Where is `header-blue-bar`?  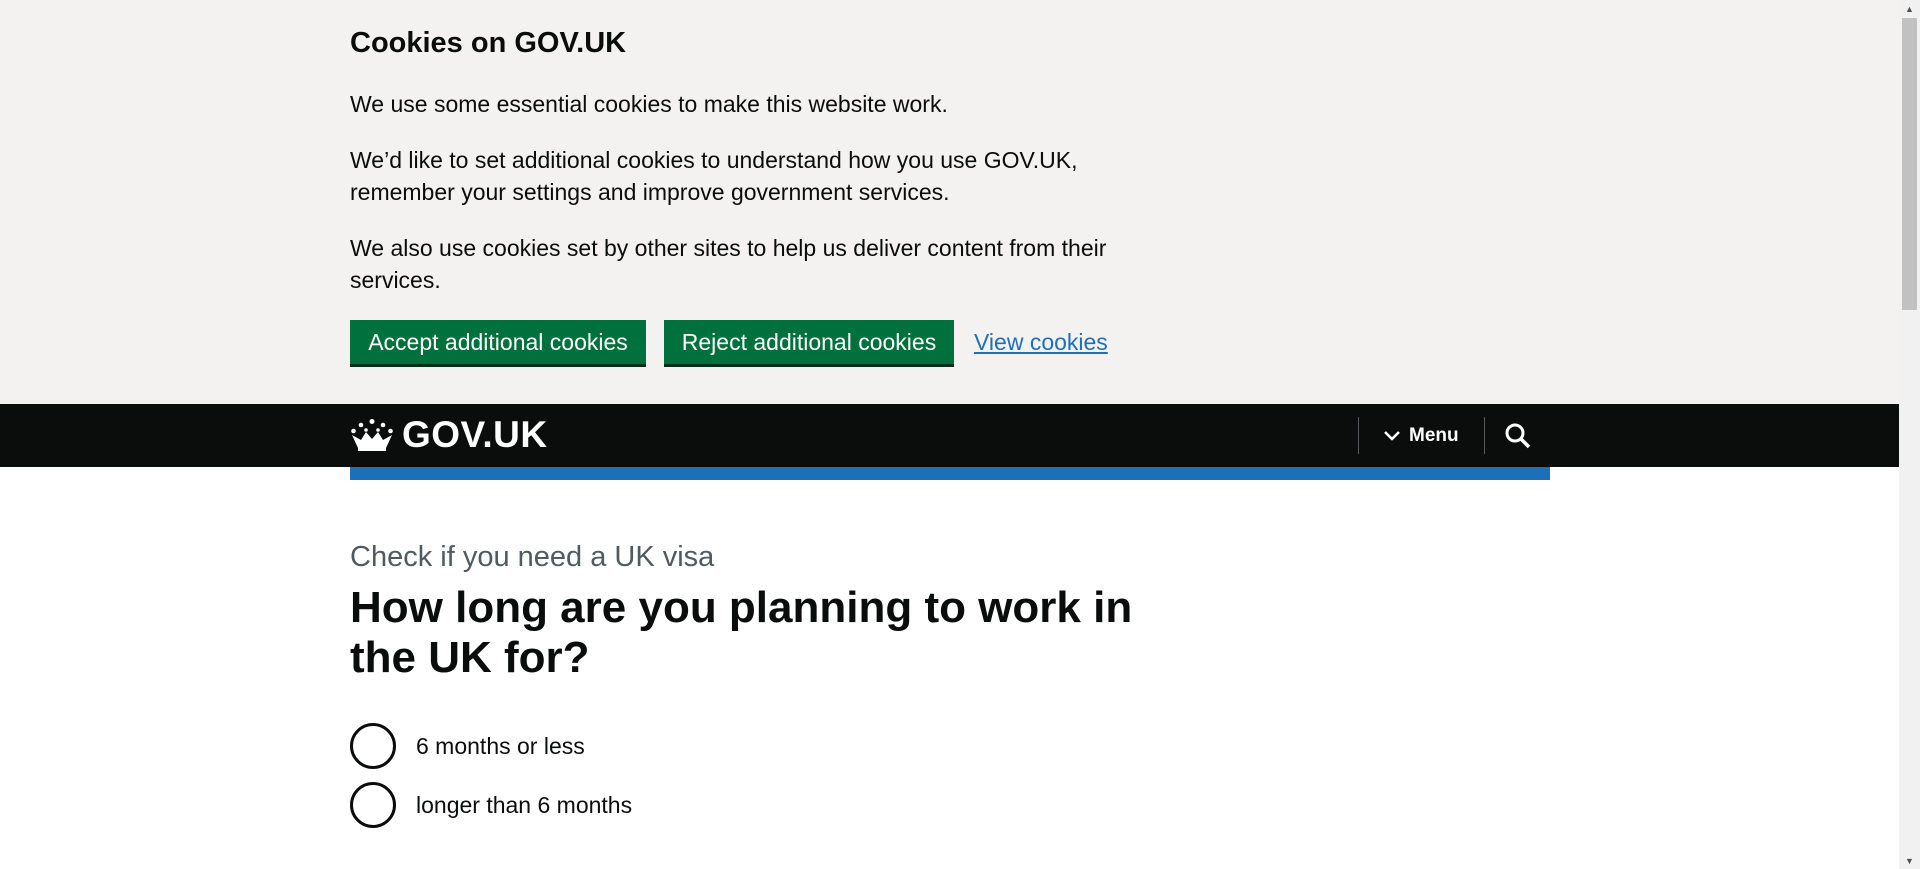
header-blue-bar is located at coordinates (950, 473).